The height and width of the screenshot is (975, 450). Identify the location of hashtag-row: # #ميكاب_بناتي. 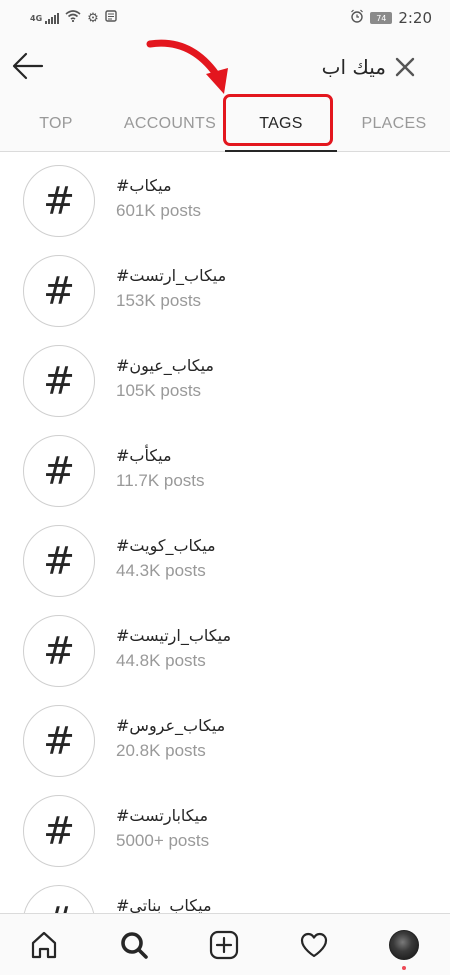
(225, 893).